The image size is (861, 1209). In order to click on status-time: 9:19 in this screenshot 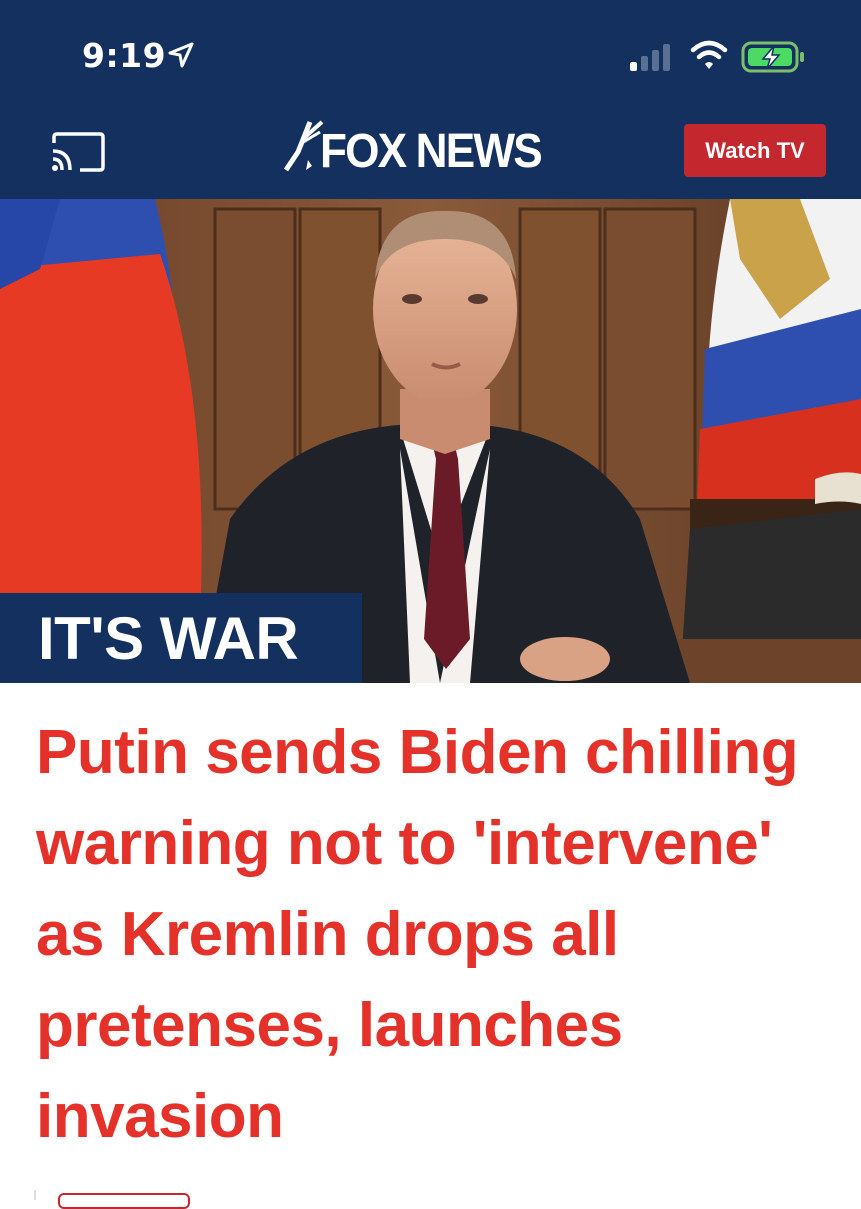, I will do `click(124, 55)`.